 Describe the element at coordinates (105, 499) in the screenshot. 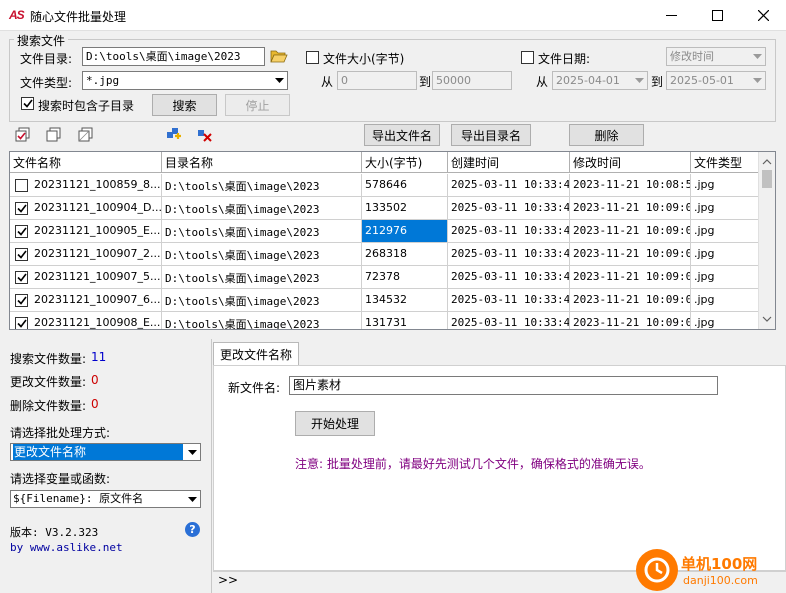

I see `var-select: ${Filename}: 原文件名` at that location.